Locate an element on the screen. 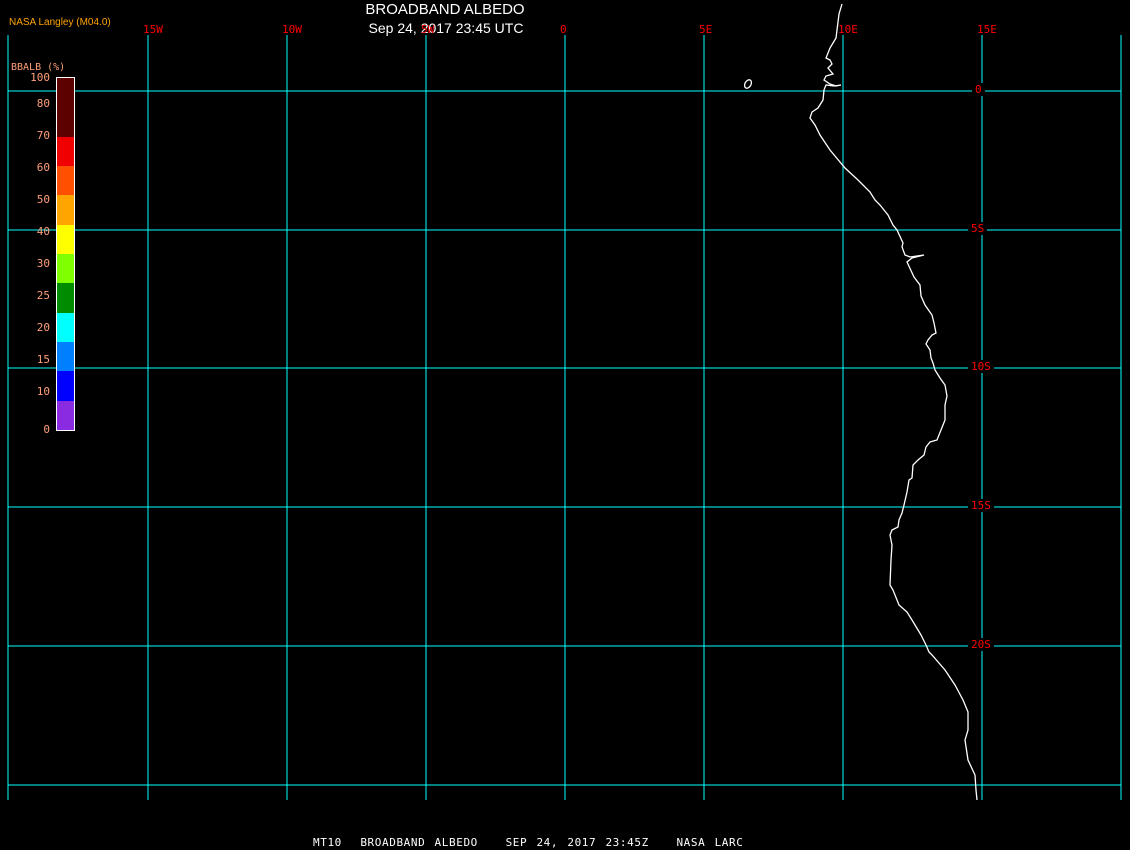 Image resolution: width=1130 pixels, height=850 pixels. latitude-label: 5S is located at coordinates (978, 228).